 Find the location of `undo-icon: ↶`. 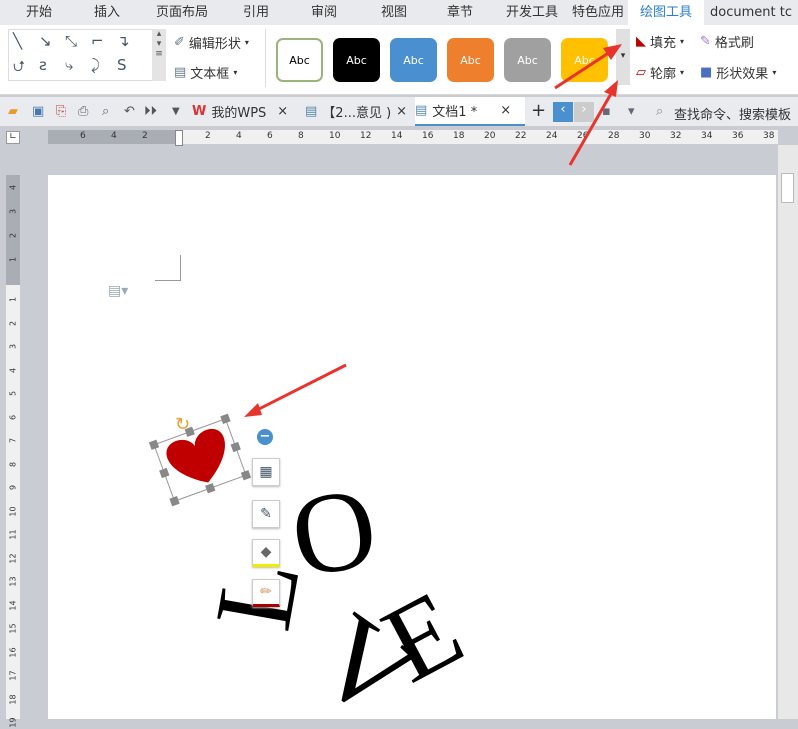

undo-icon: ↶ is located at coordinates (129, 111).